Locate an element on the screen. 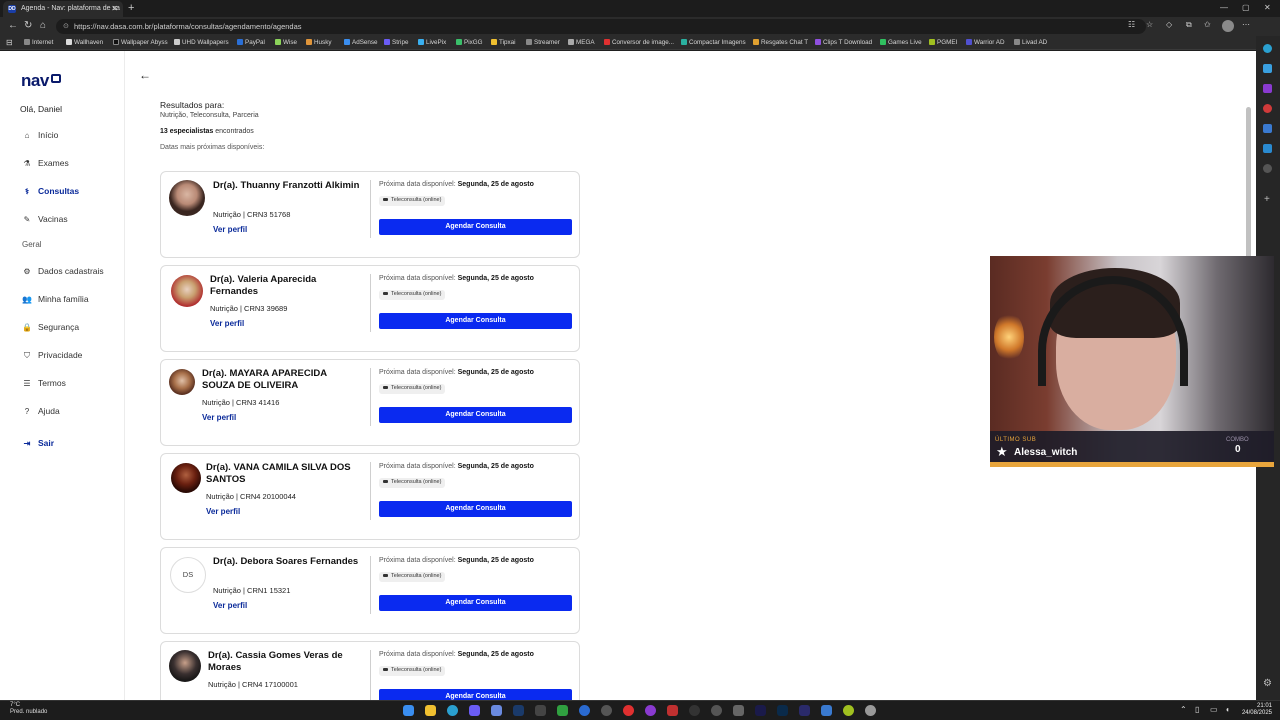  bookmark-item: Compactar Imagens is located at coordinates (713, 42).